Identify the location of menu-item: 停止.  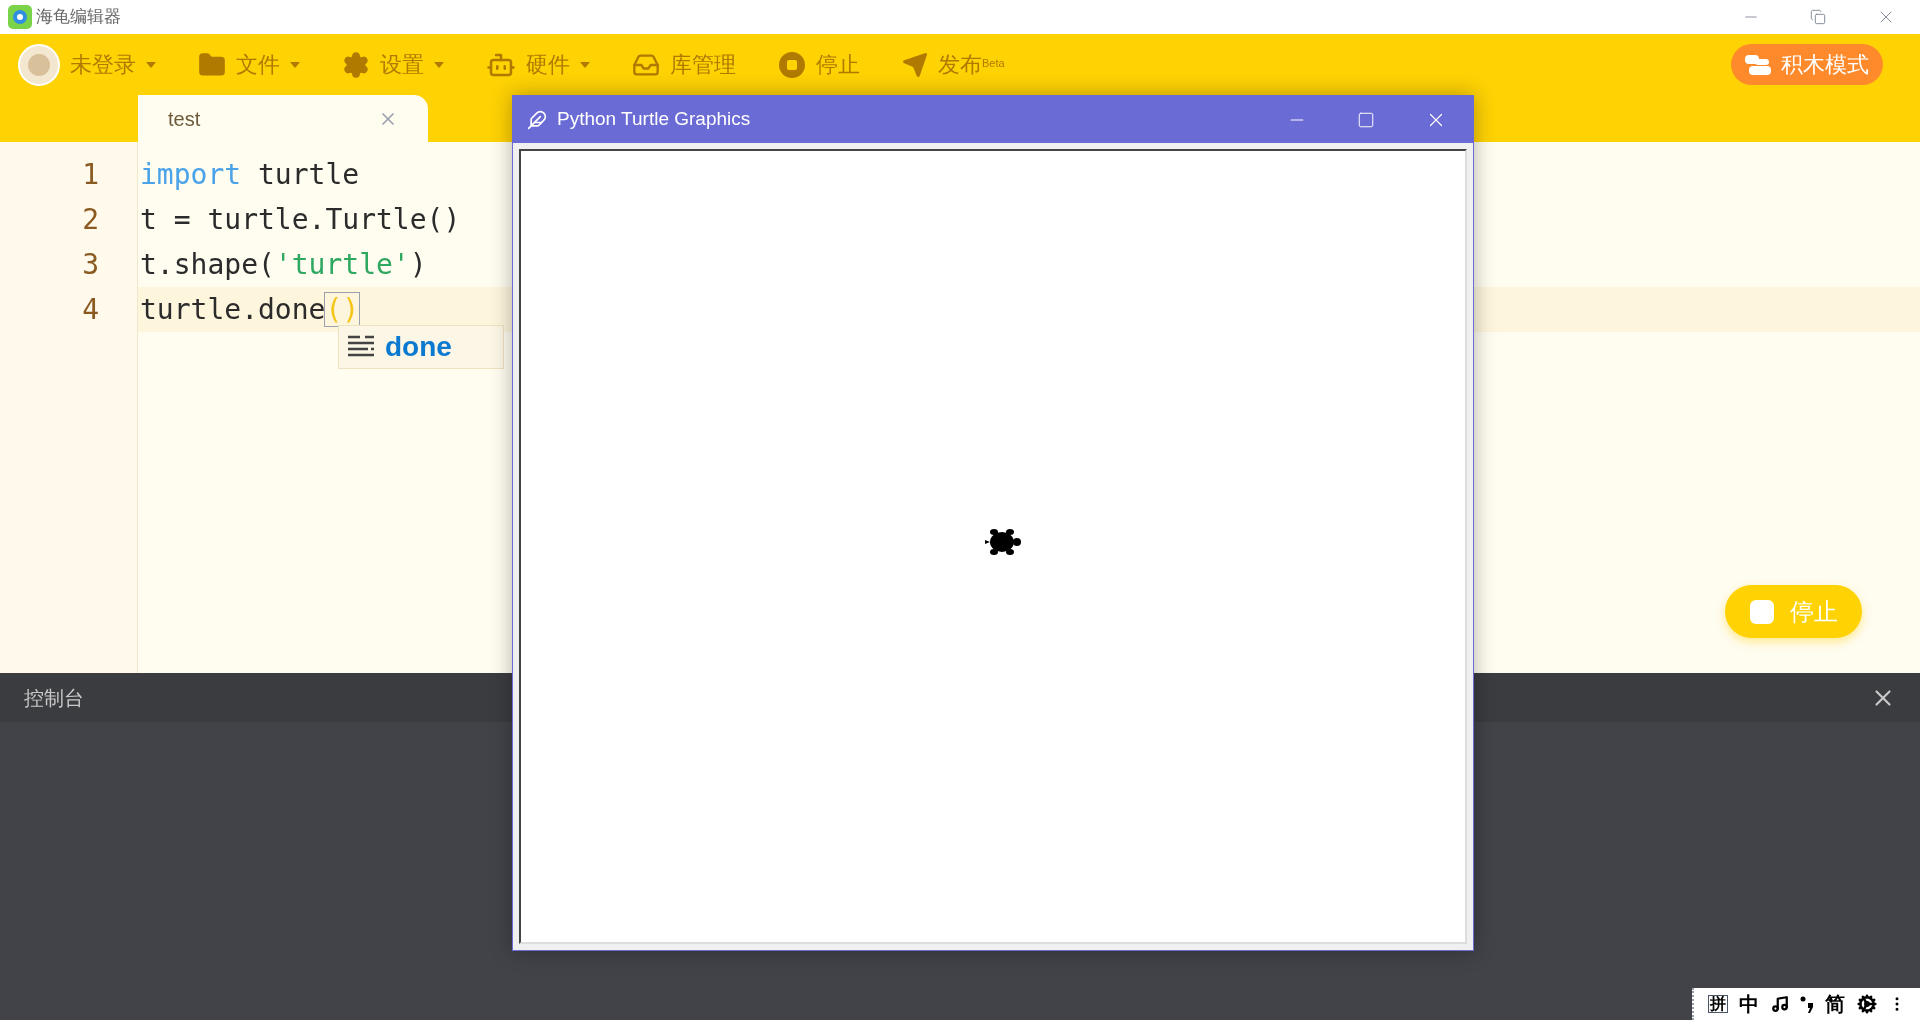
(819, 64).